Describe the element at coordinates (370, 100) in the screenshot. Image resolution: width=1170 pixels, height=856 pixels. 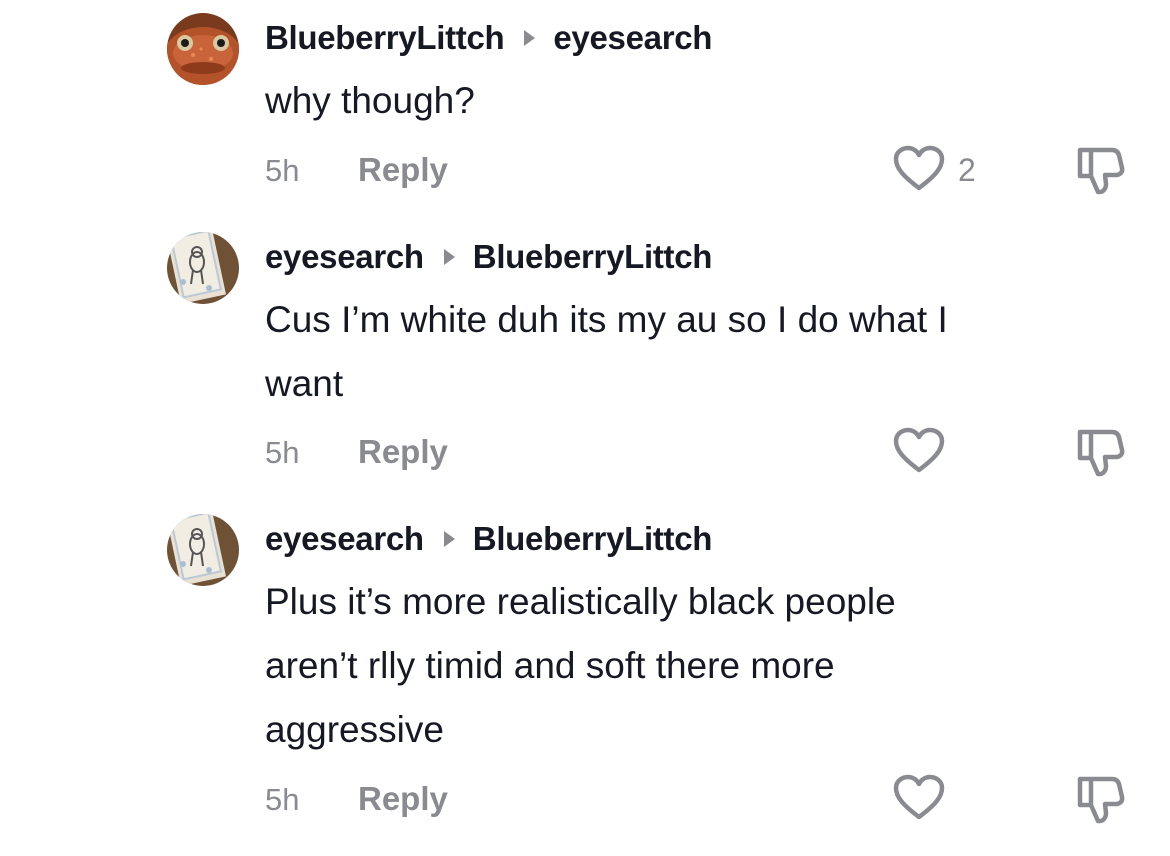
I see `comment-text-line: why though?` at that location.